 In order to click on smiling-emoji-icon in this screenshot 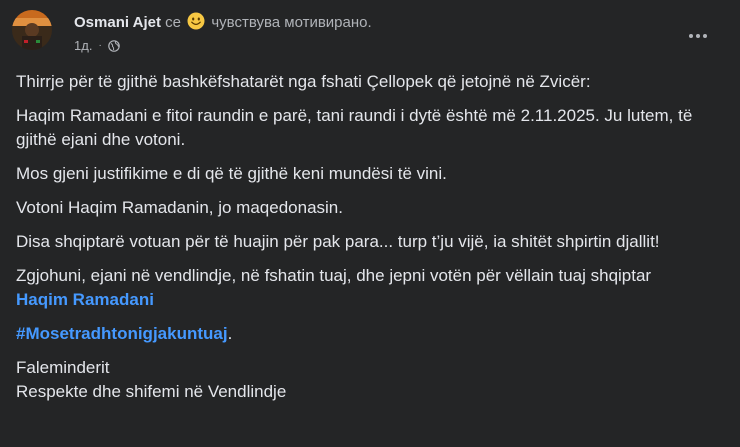, I will do `click(196, 24)`.